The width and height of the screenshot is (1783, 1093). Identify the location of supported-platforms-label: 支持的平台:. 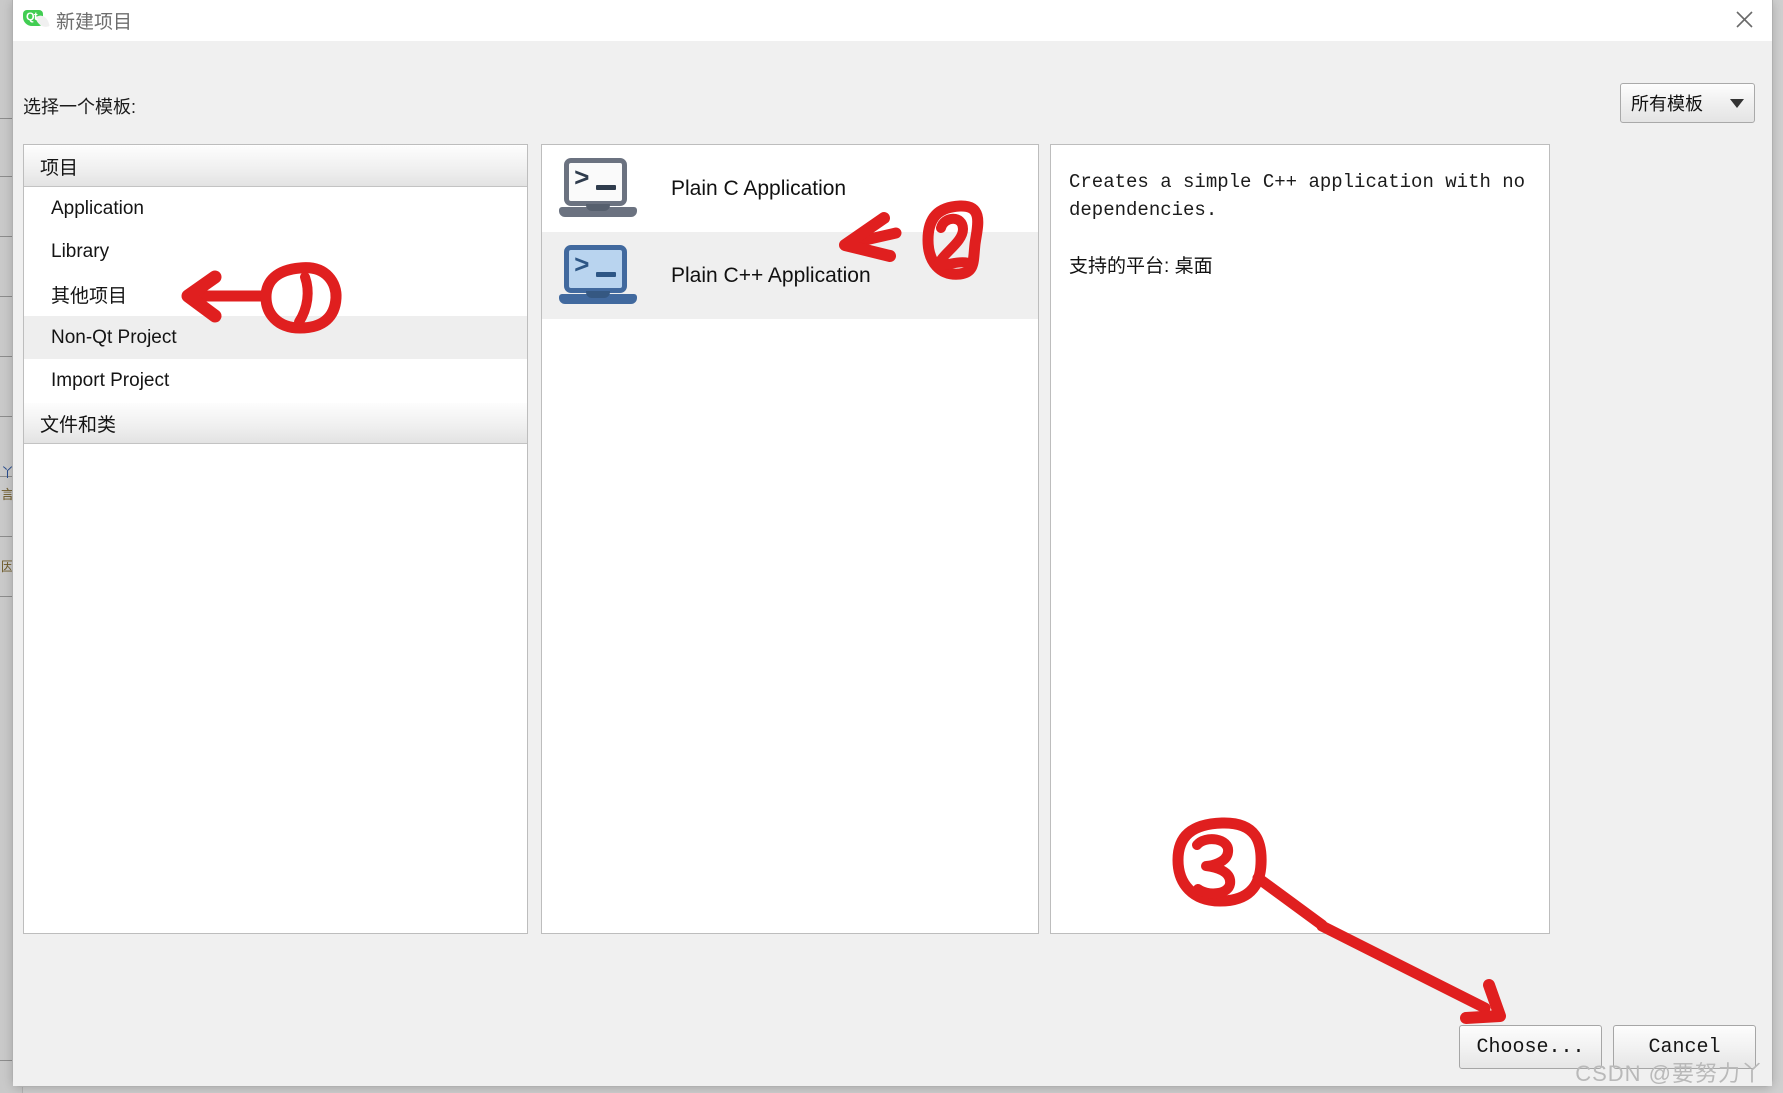
(1119, 267).